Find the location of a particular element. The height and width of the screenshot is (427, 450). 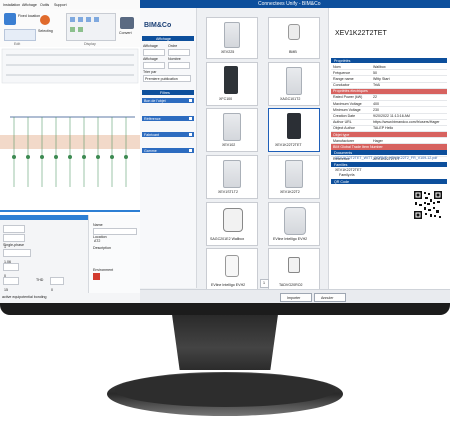

property-key: Fréquence is located at coordinates (342, 72).